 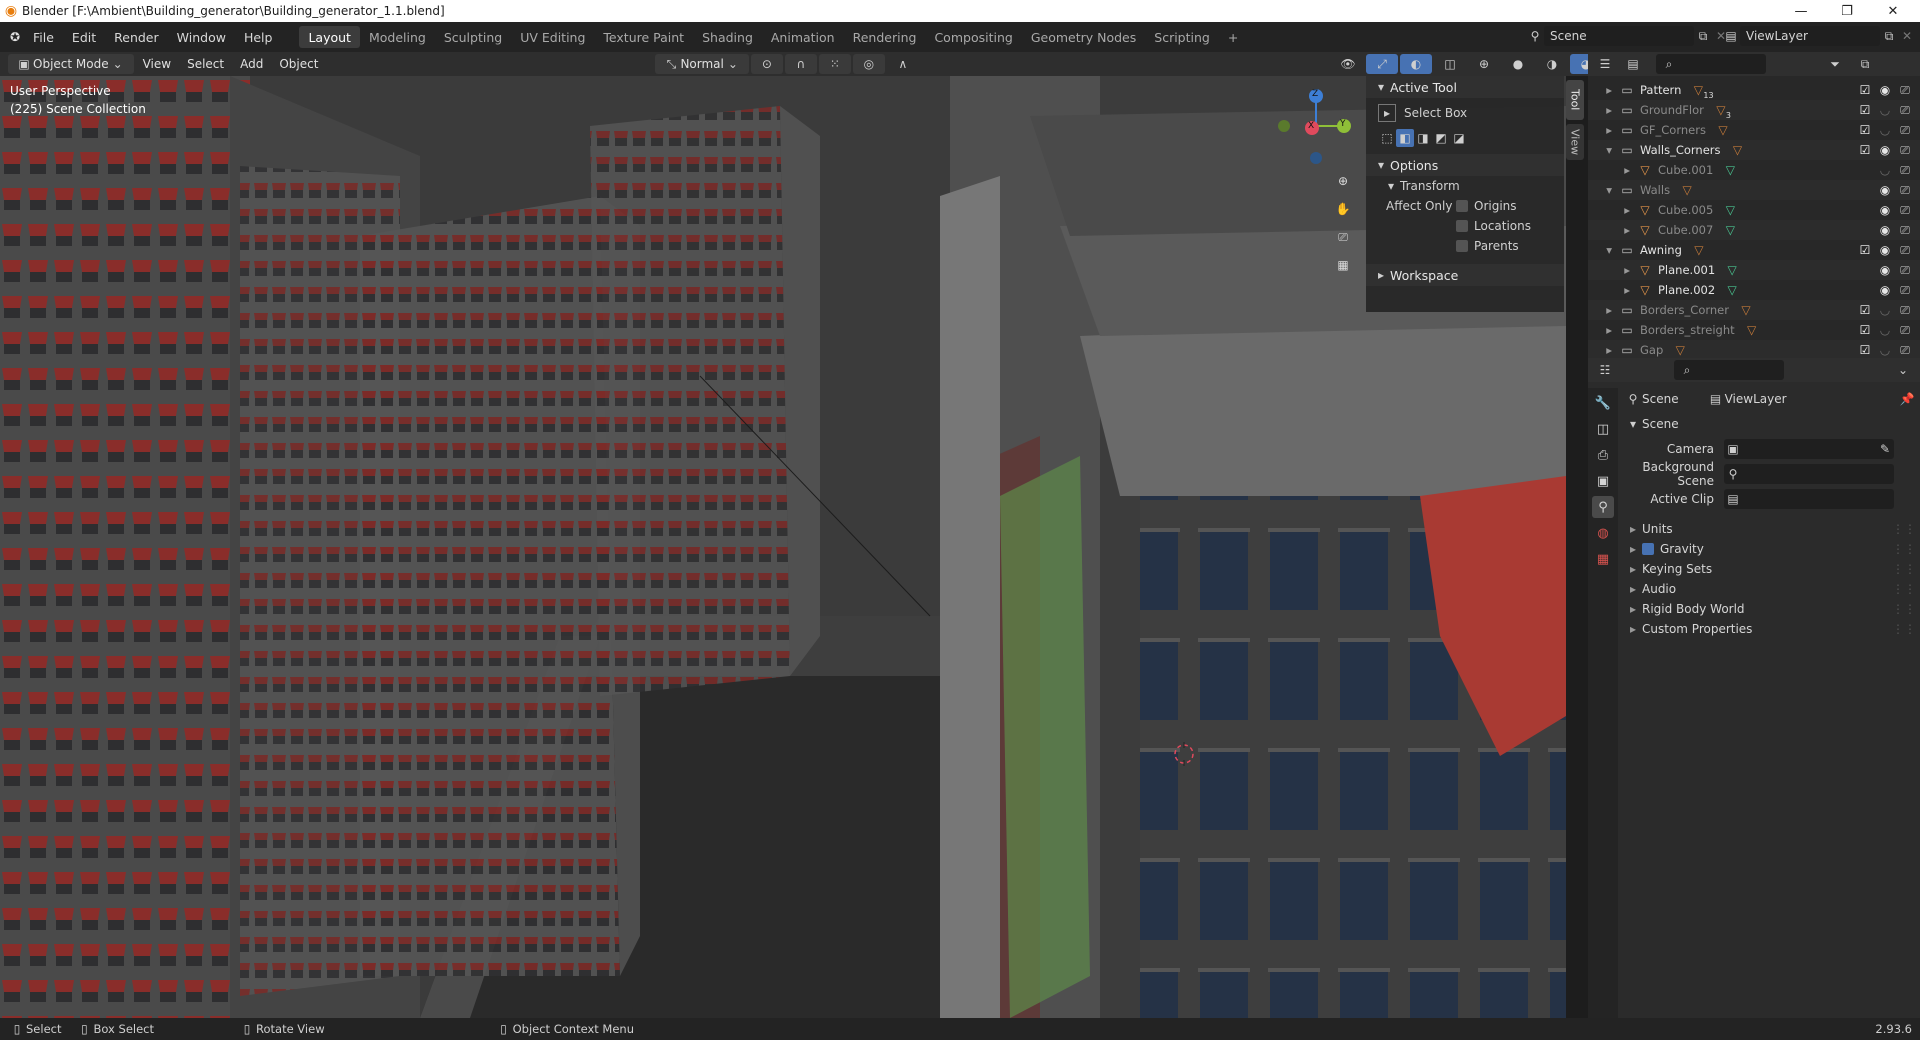 I want to click on gravity-checkbox, so click(x=1648, y=549).